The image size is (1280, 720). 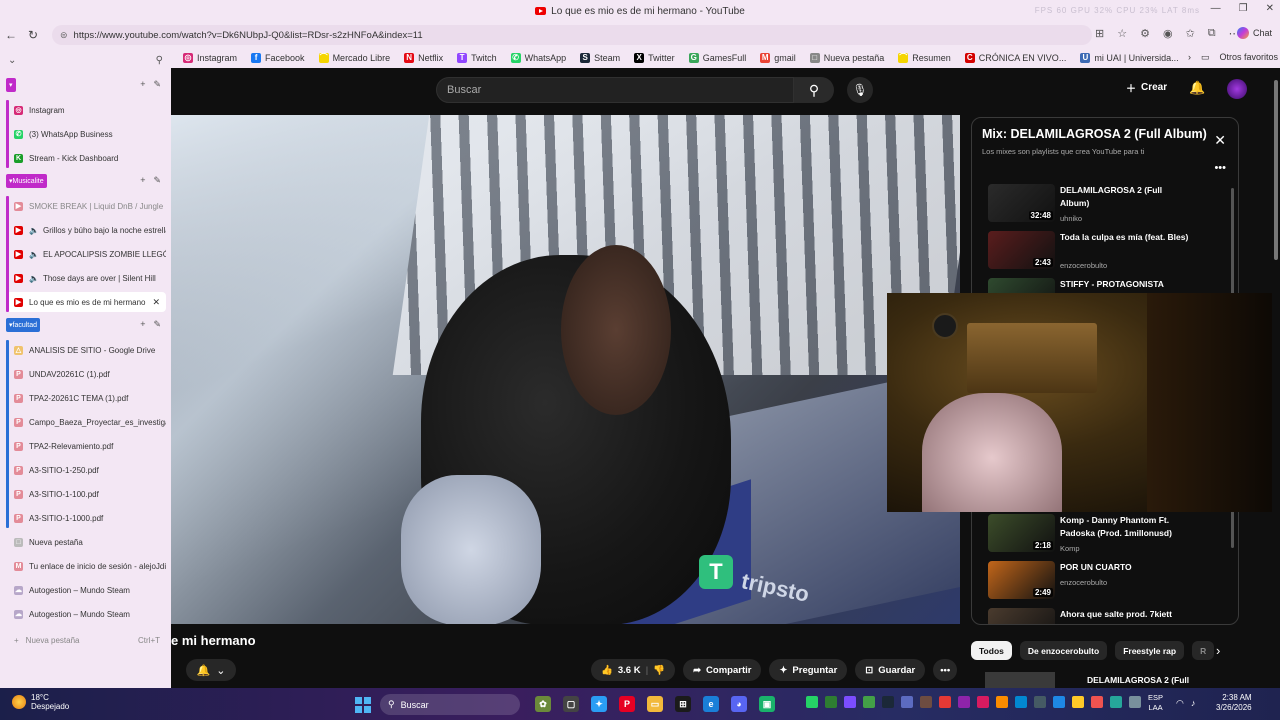 I want to click on like-button: 👍 3.6 K | 👎, so click(x=633, y=670).